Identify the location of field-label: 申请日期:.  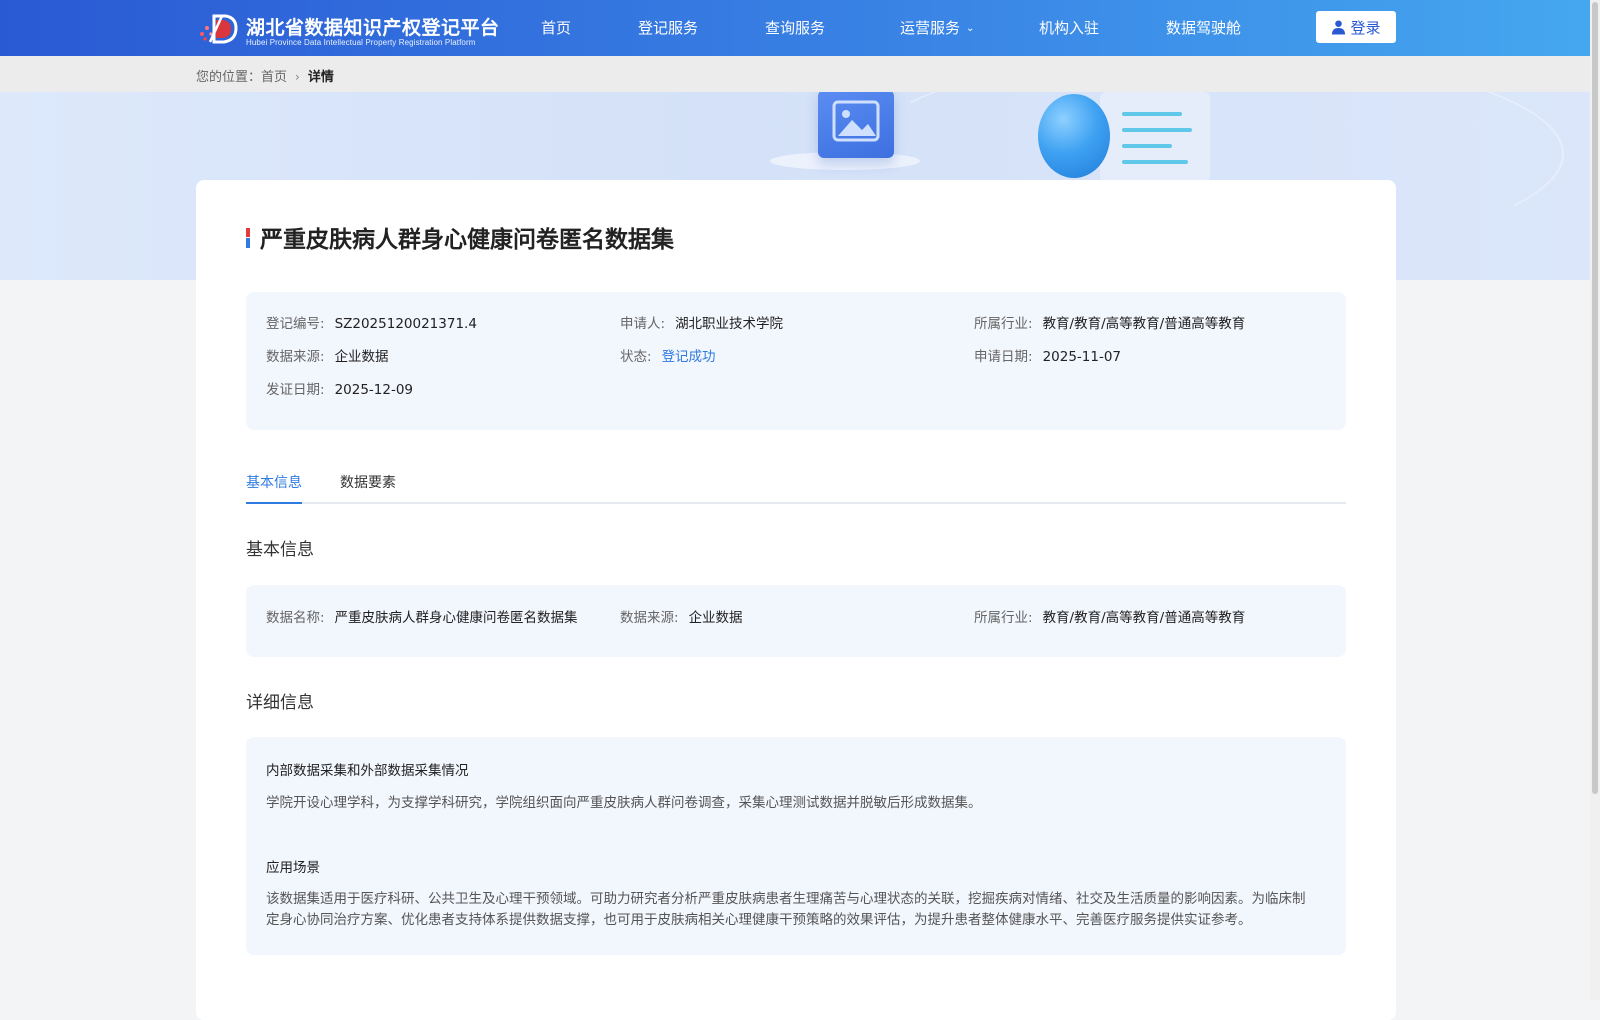
(1003, 357).